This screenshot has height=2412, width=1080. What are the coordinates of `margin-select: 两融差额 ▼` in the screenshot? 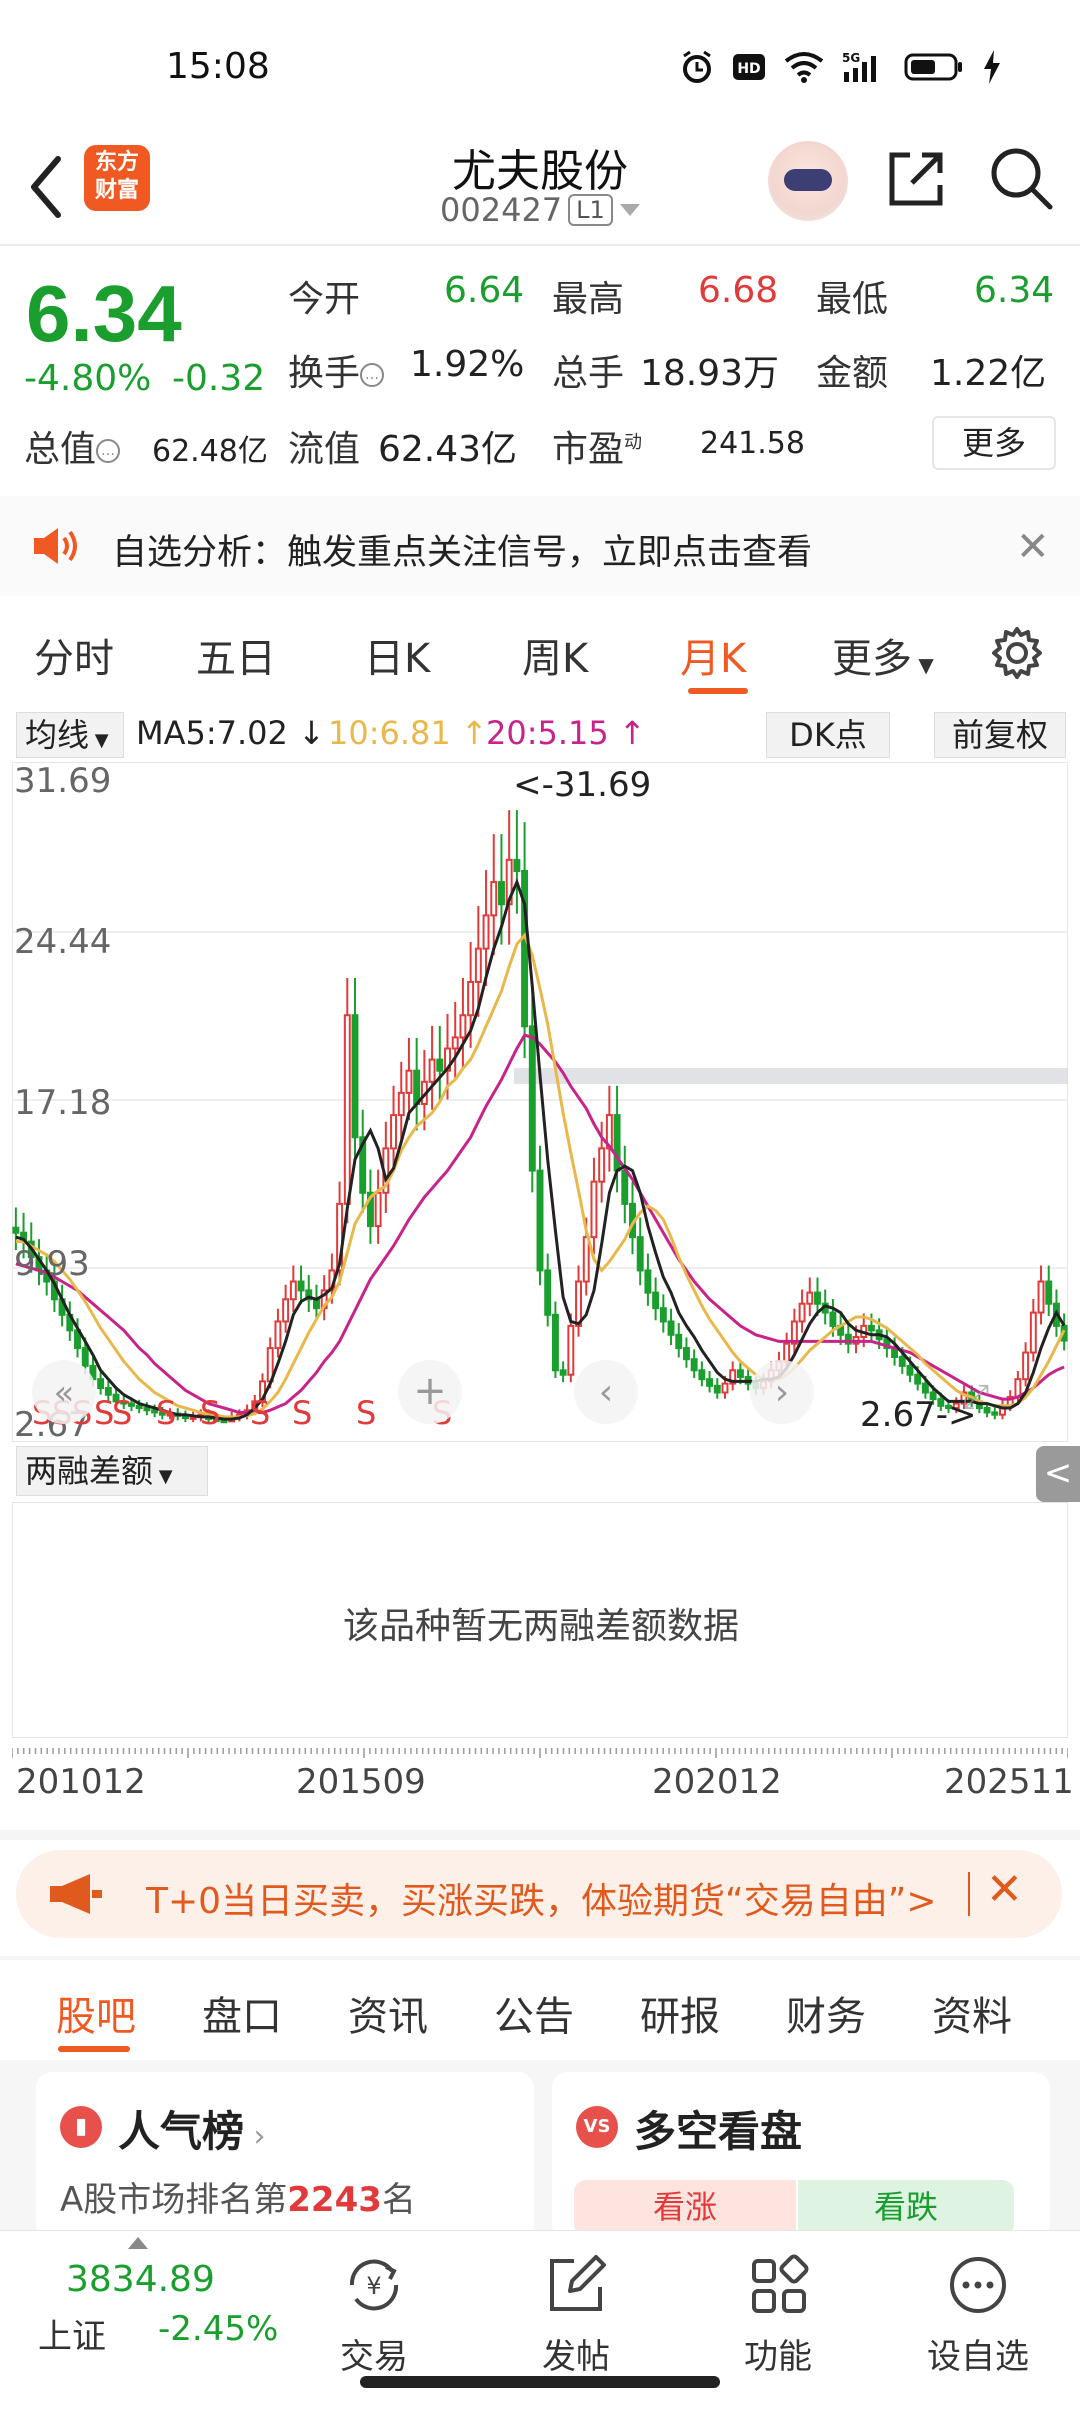 It's located at (112, 1471).